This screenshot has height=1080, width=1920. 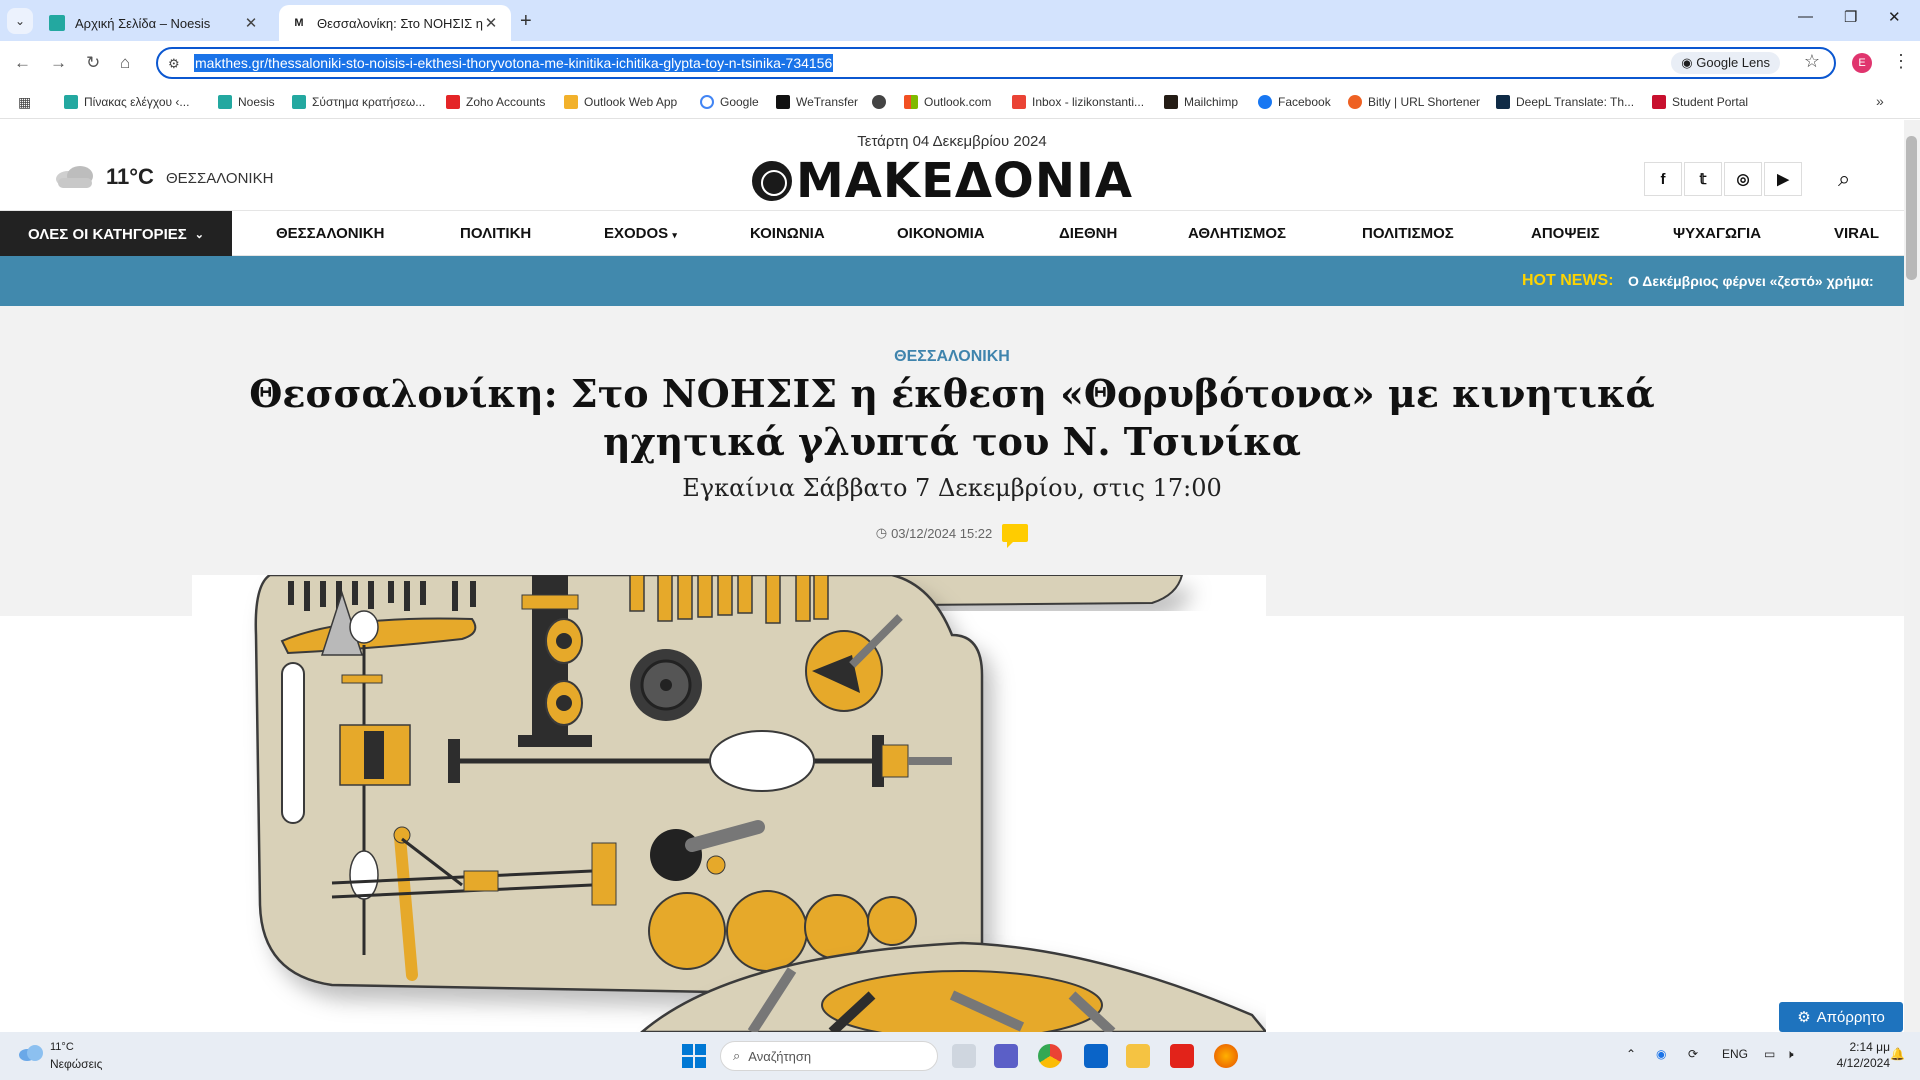 I want to click on logo-seal-icon, so click(x=772, y=181).